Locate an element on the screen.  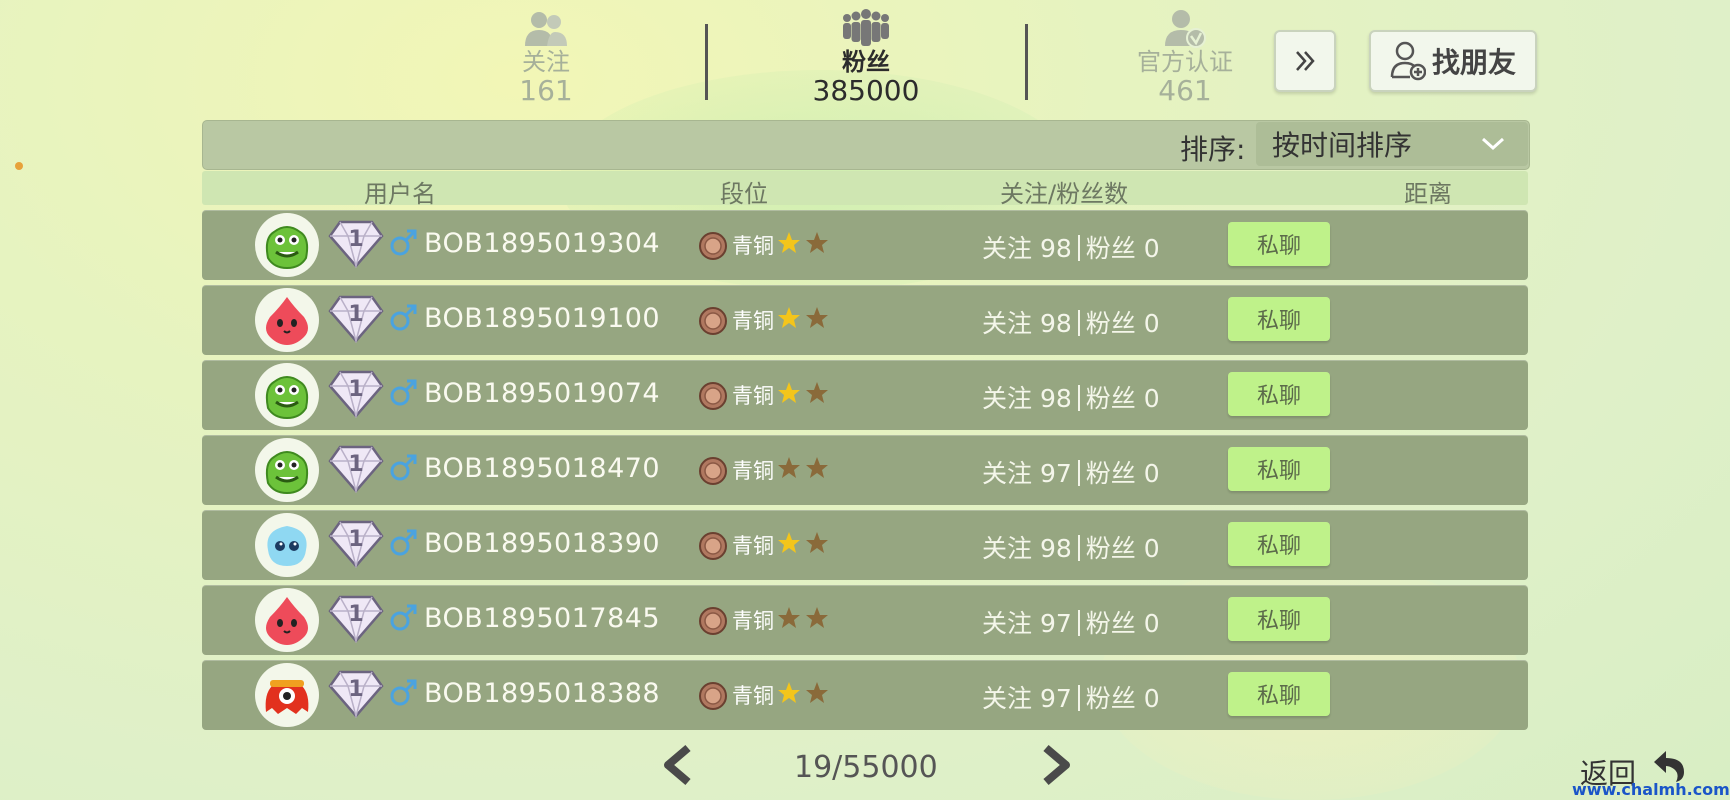
tab-following: 关注 161 is located at coordinates (546, 57).